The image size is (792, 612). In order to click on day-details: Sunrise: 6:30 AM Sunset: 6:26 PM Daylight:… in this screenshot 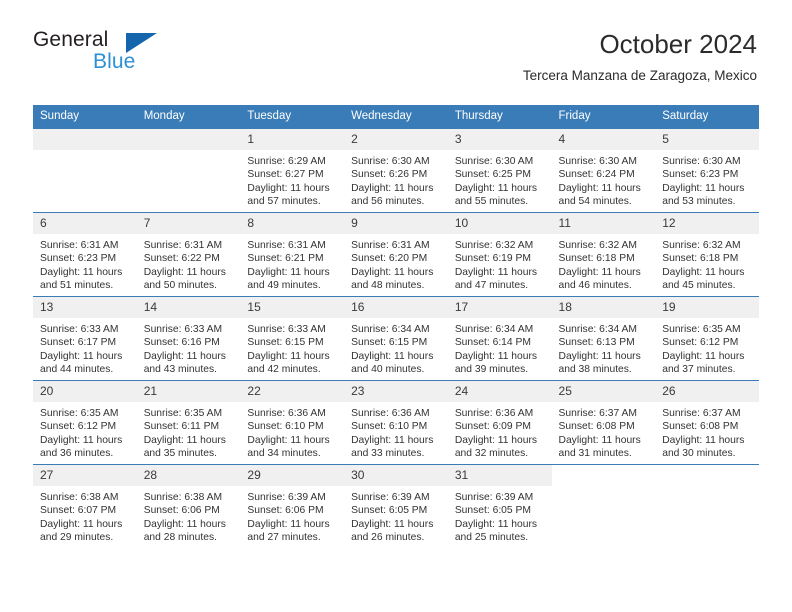, I will do `click(396, 179)`.